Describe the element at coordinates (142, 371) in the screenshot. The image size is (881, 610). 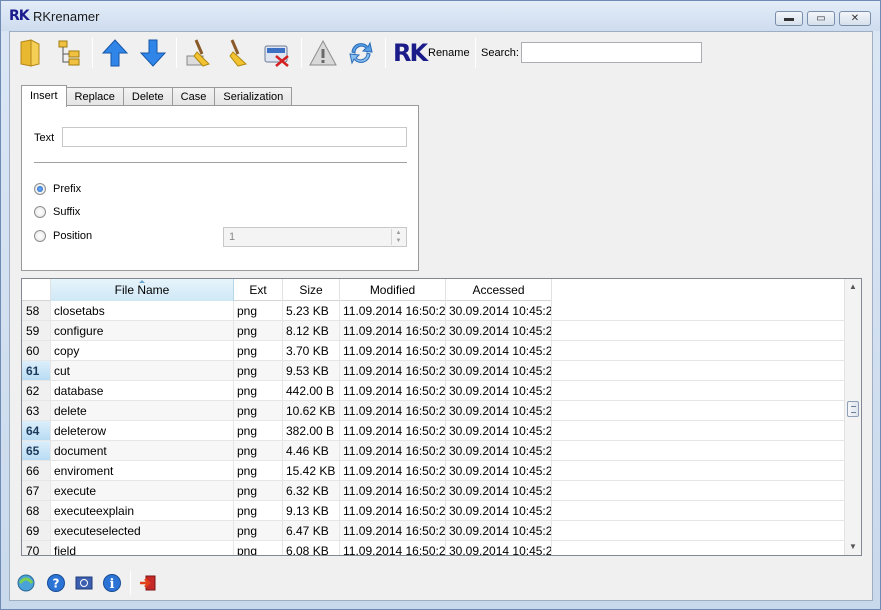
I see `file-name-cell: cut` at that location.